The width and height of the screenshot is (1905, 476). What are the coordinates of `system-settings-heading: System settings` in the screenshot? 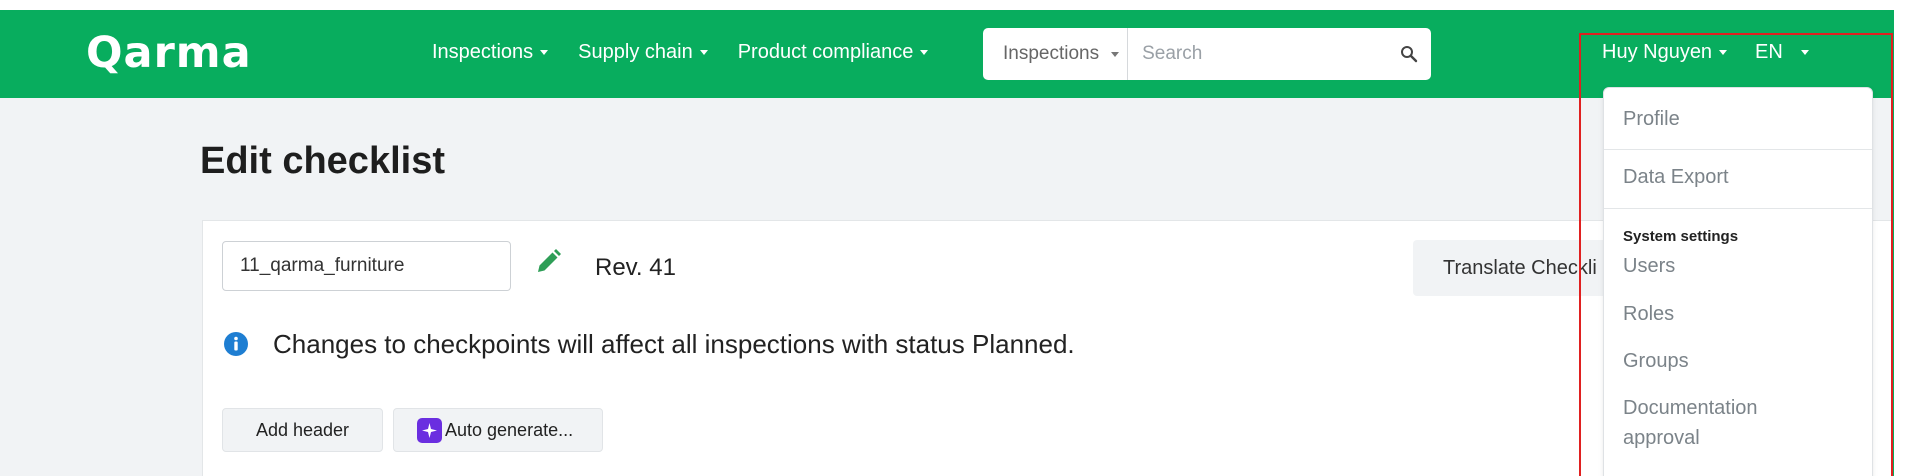 It's located at (1681, 236).